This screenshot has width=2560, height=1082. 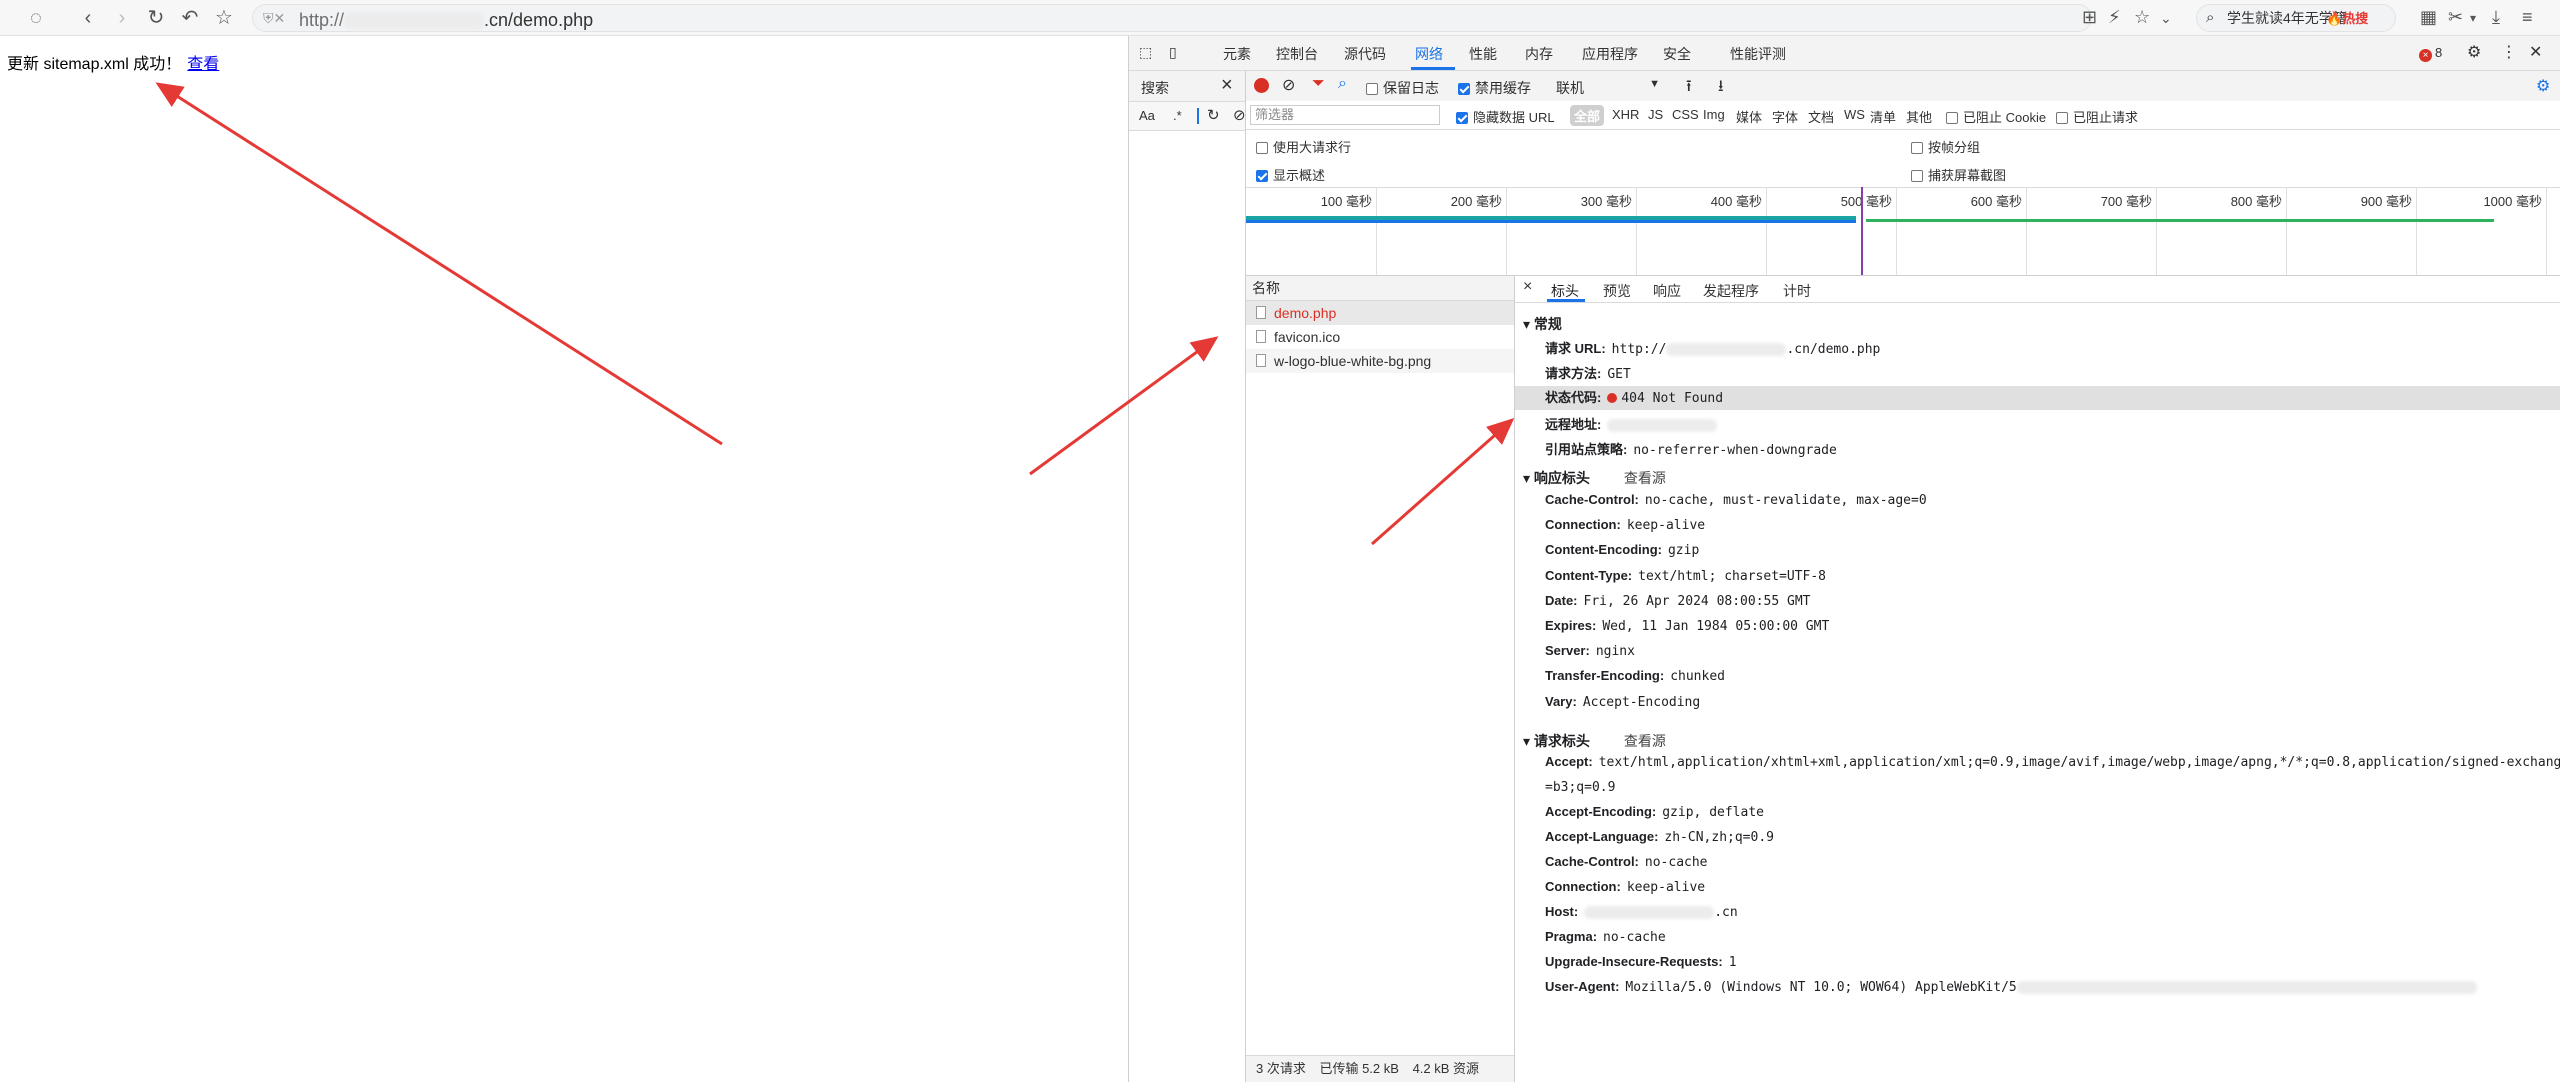 I want to click on filter-ws: WS, so click(x=1854, y=114).